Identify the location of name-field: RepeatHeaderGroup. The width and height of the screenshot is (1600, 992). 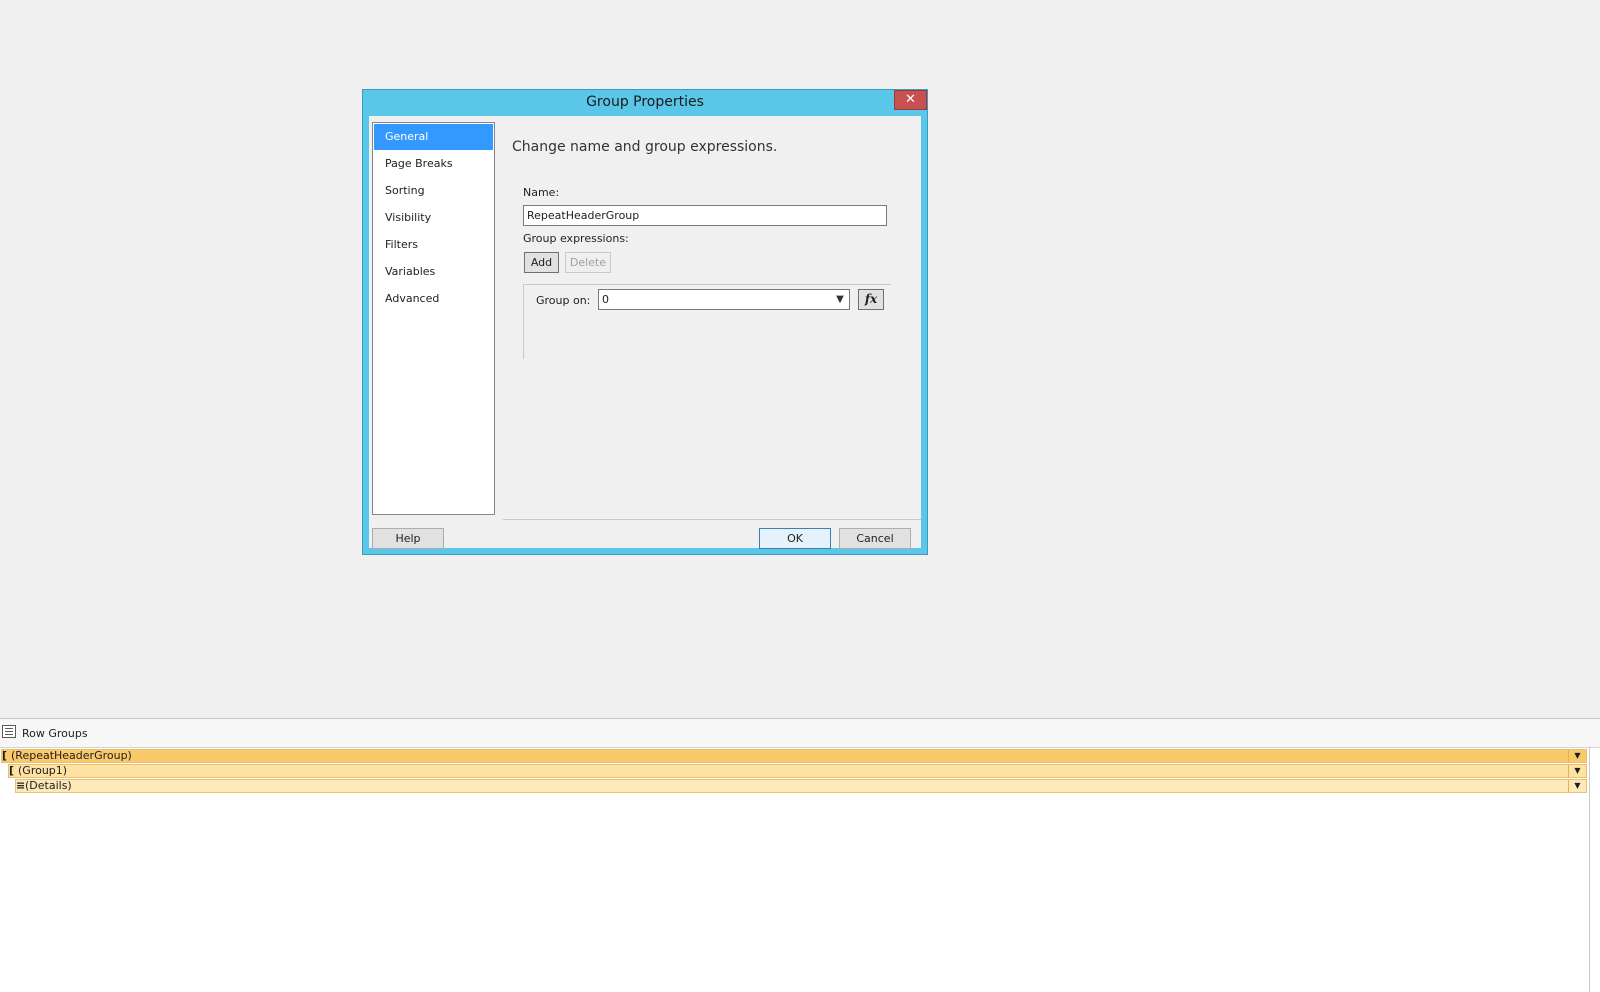
(705, 215).